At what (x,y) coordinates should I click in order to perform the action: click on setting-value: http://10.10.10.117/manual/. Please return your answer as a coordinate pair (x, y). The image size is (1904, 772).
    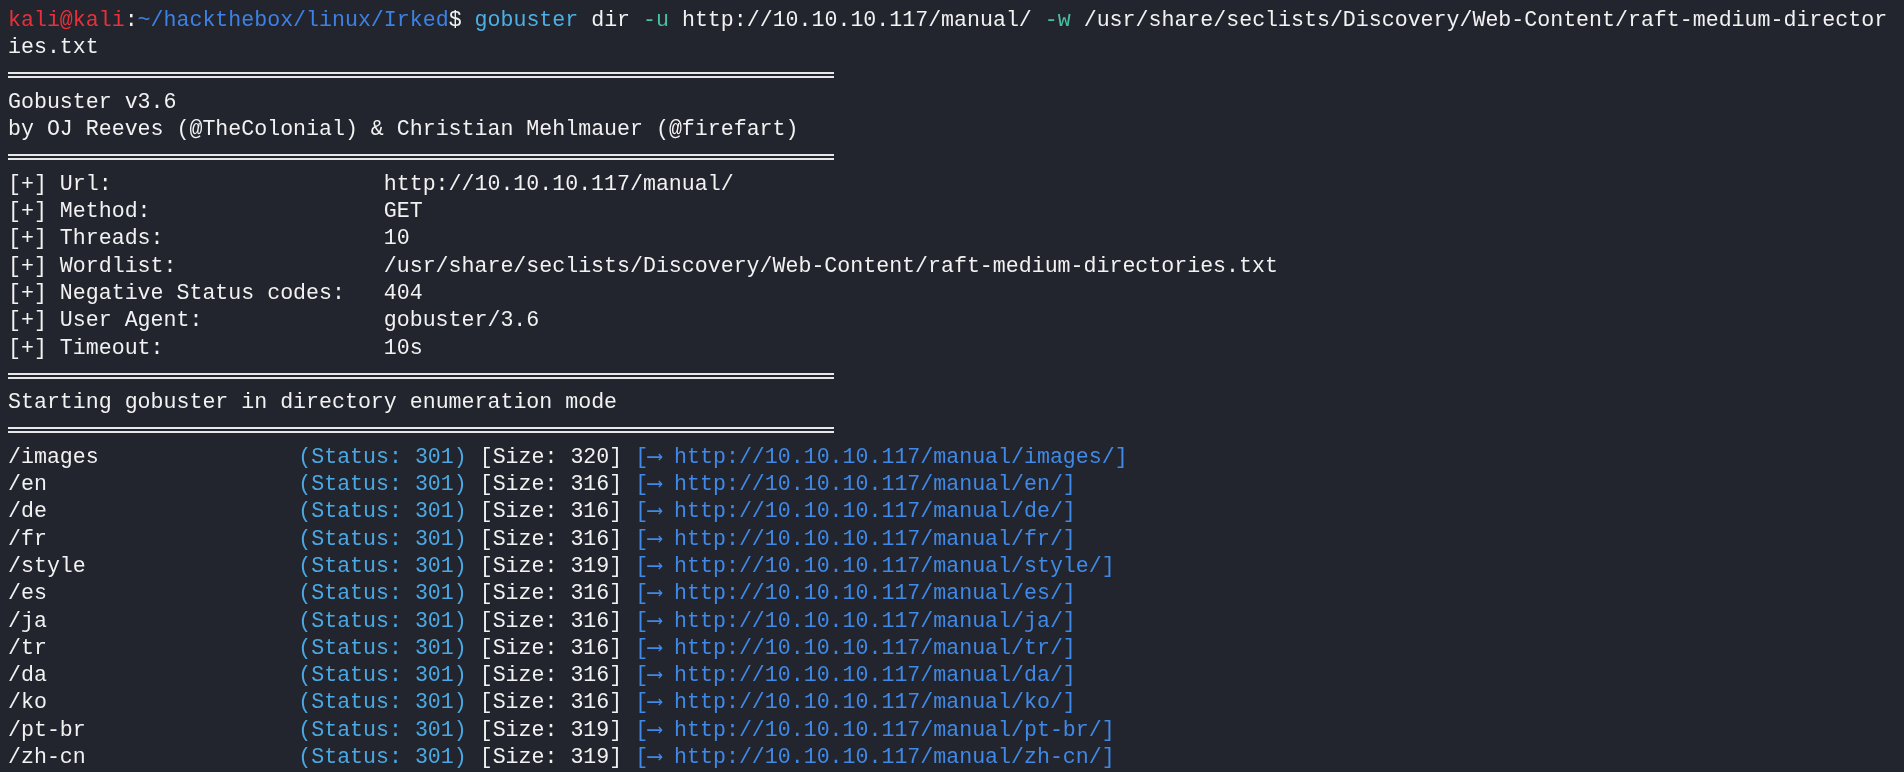
    Looking at the image, I should click on (558, 183).